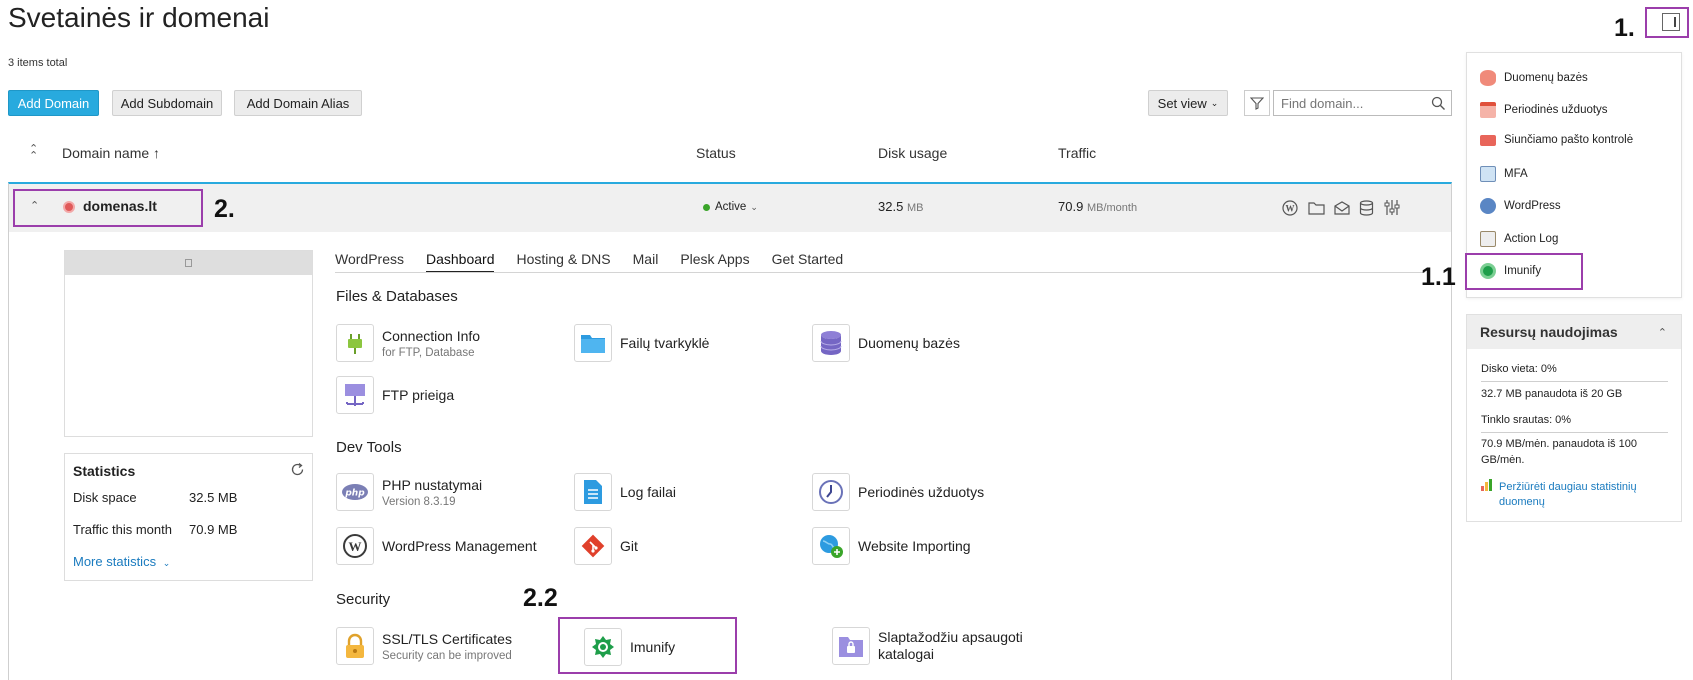 This screenshot has width=1693, height=680. Describe the element at coordinates (436, 546) in the screenshot. I see `tool-wordpress-management: W WordPress Management` at that location.